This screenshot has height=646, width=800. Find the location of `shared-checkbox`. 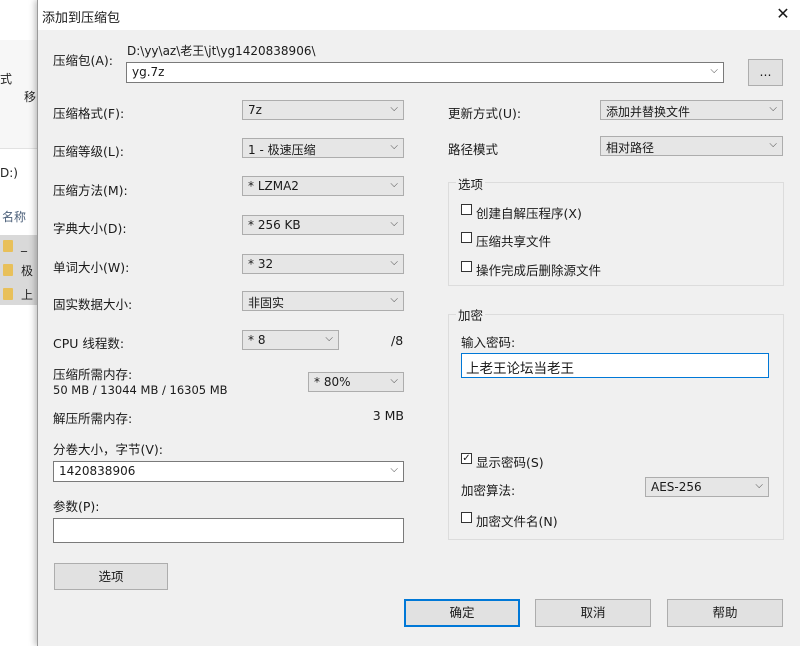

shared-checkbox is located at coordinates (466, 237).